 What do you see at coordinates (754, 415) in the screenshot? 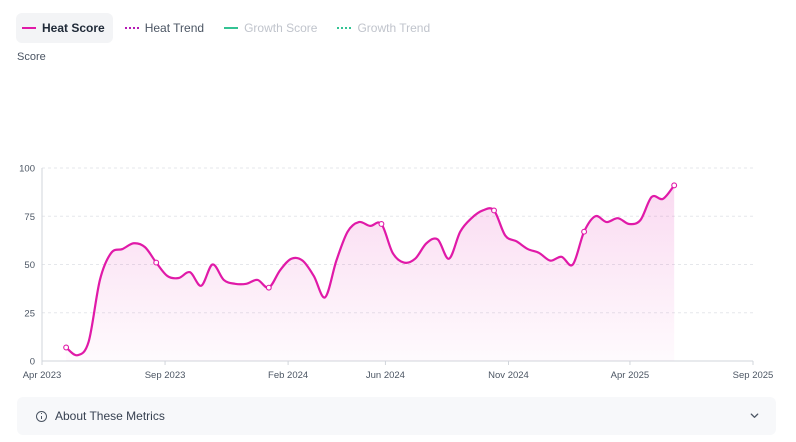
I see `chevron-down-icon` at bounding box center [754, 415].